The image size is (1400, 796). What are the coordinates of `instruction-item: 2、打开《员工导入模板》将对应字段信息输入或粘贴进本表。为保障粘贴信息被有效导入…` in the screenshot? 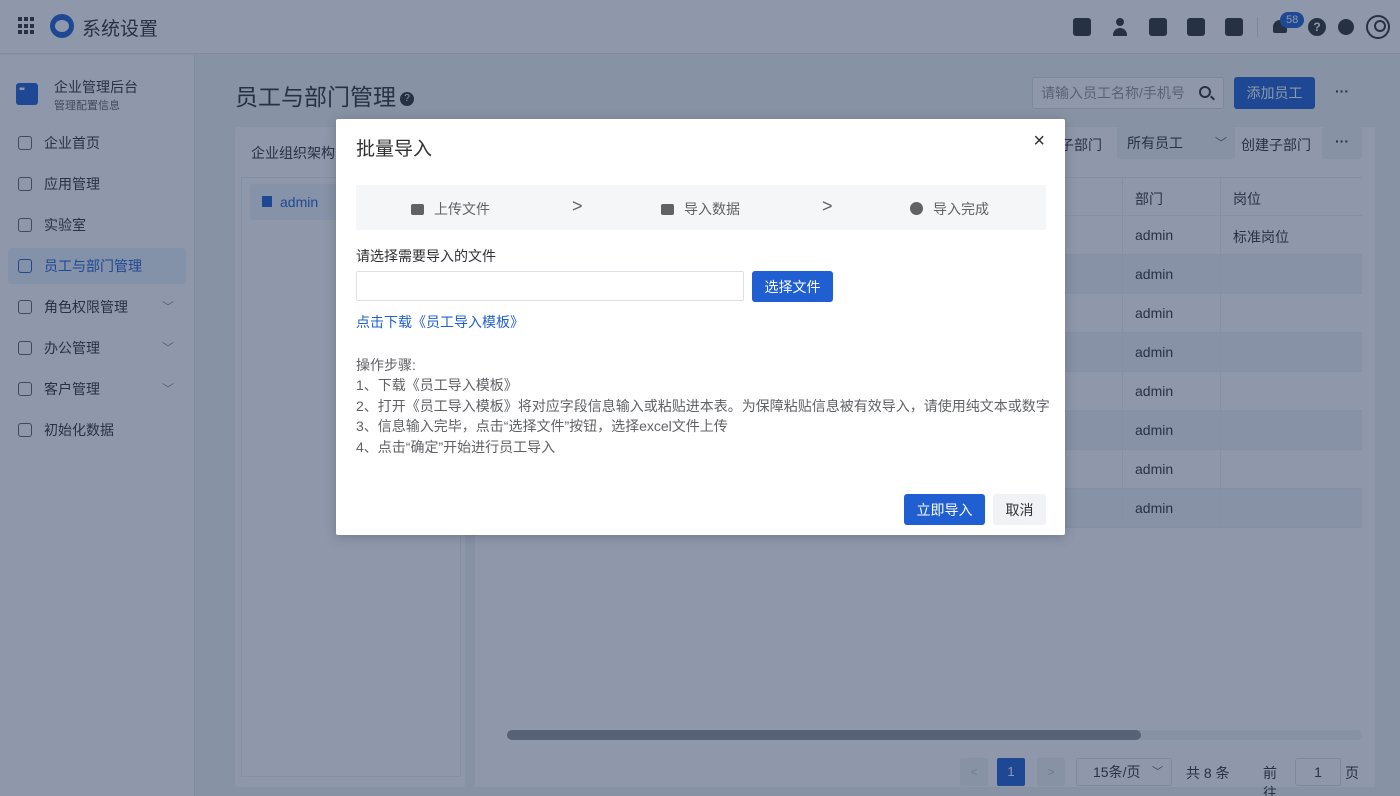 It's located at (703, 405).